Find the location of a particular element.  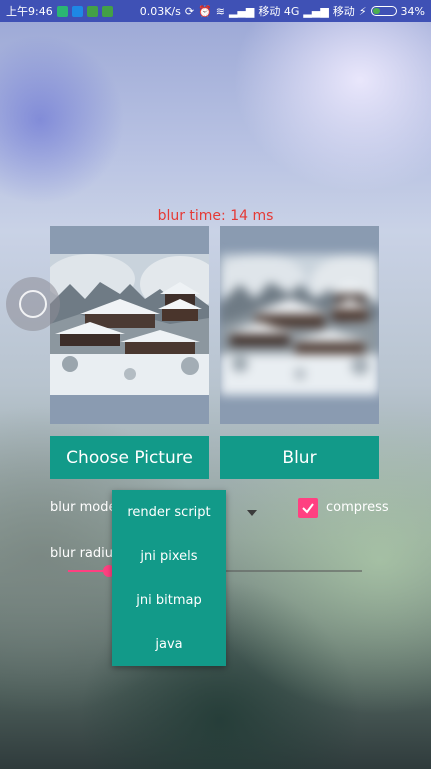

status-time: 上午9:46 is located at coordinates (29, 11).